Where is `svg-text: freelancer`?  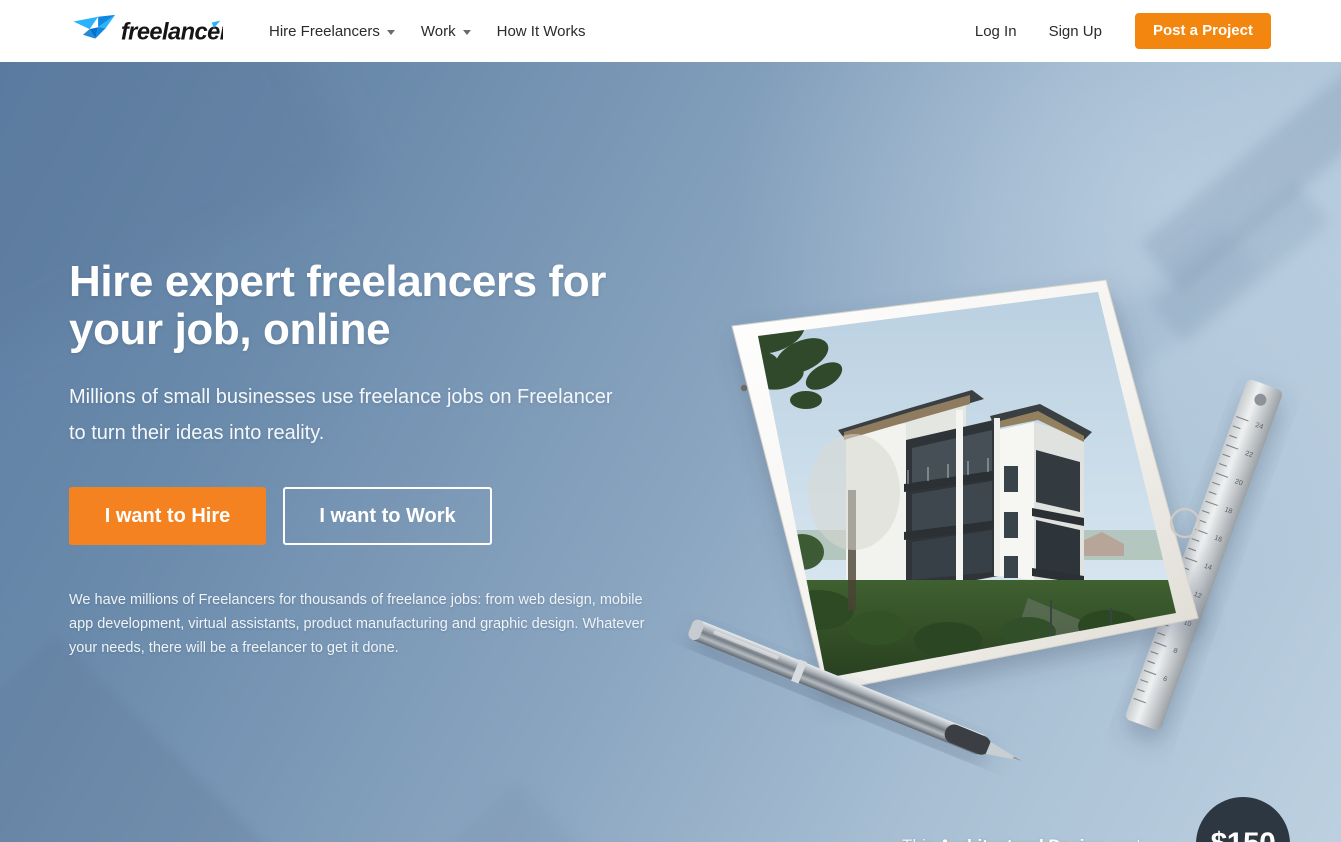
svg-text: freelancer is located at coordinates (172, 33).